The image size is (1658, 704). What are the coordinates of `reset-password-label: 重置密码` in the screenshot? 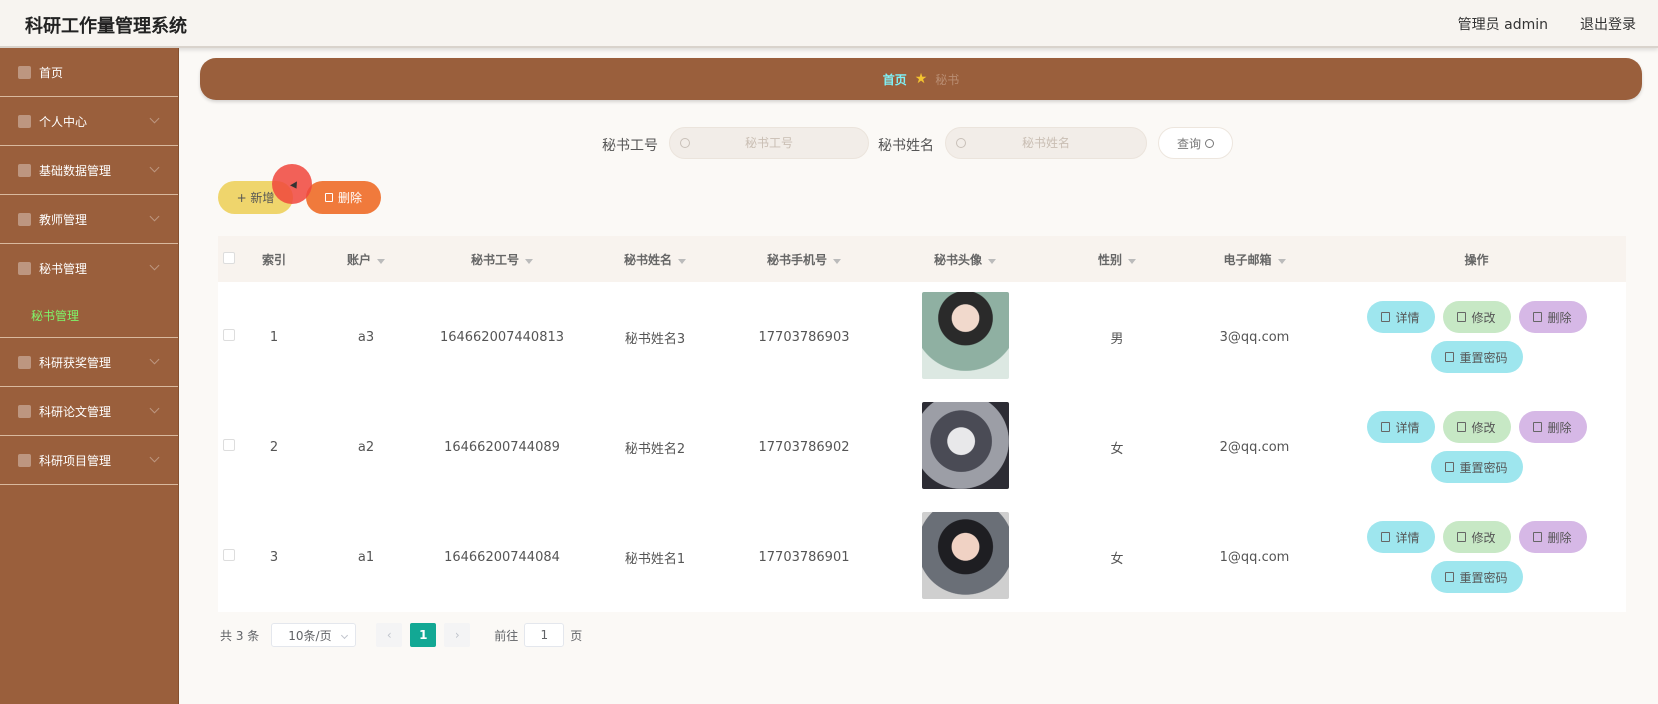 It's located at (1483, 357).